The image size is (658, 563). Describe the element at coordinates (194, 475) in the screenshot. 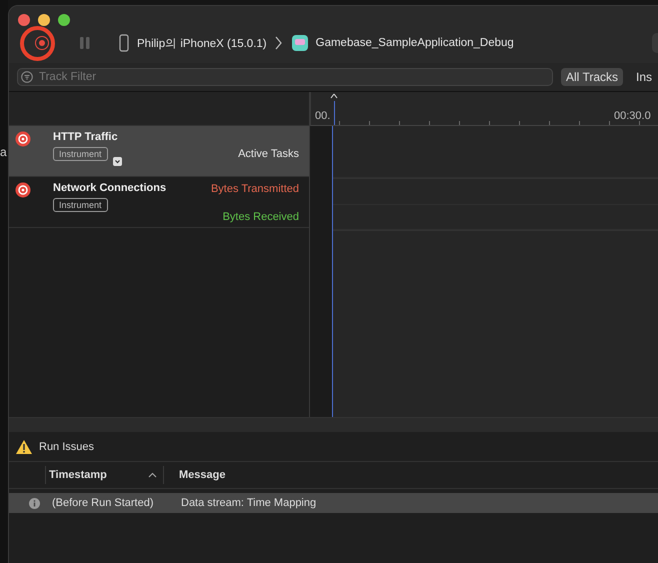

I see `column-header: Message` at that location.